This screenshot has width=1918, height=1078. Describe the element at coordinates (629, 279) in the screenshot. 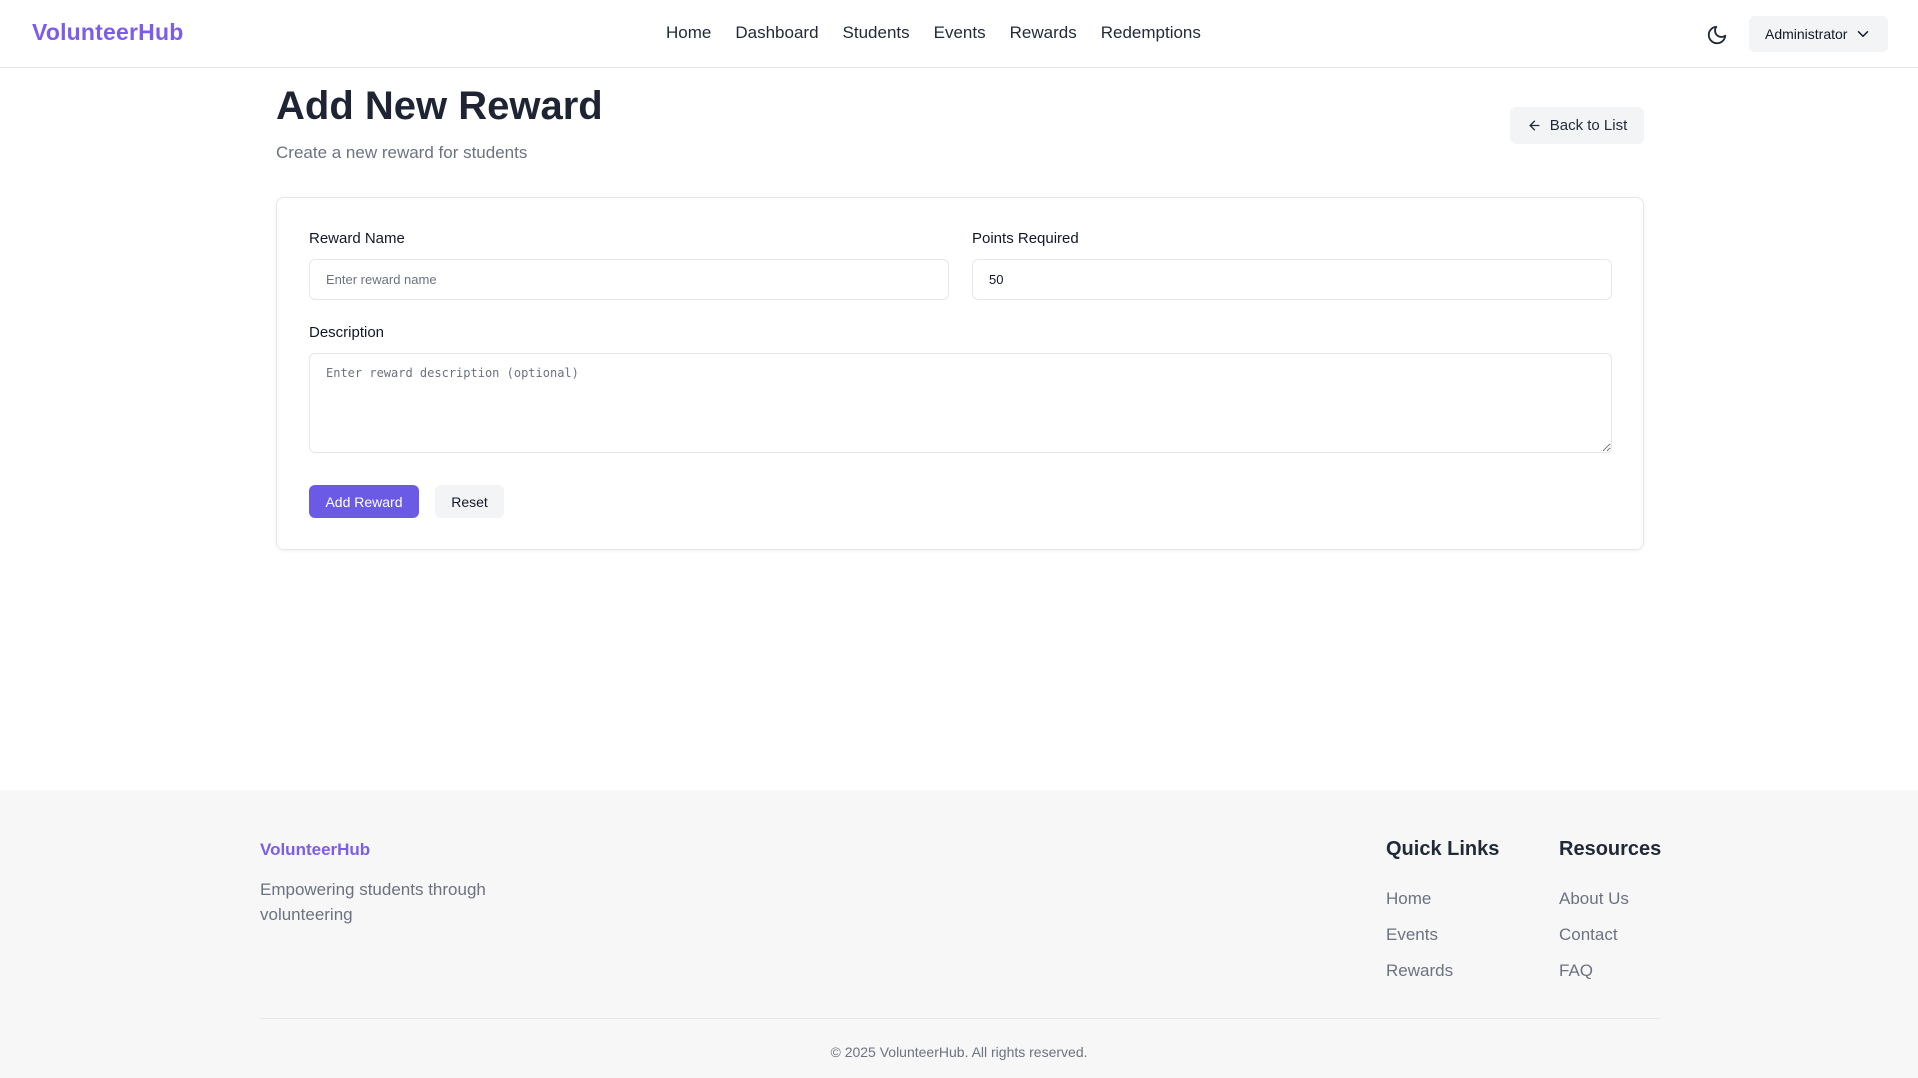

I see `reward-name-input` at that location.